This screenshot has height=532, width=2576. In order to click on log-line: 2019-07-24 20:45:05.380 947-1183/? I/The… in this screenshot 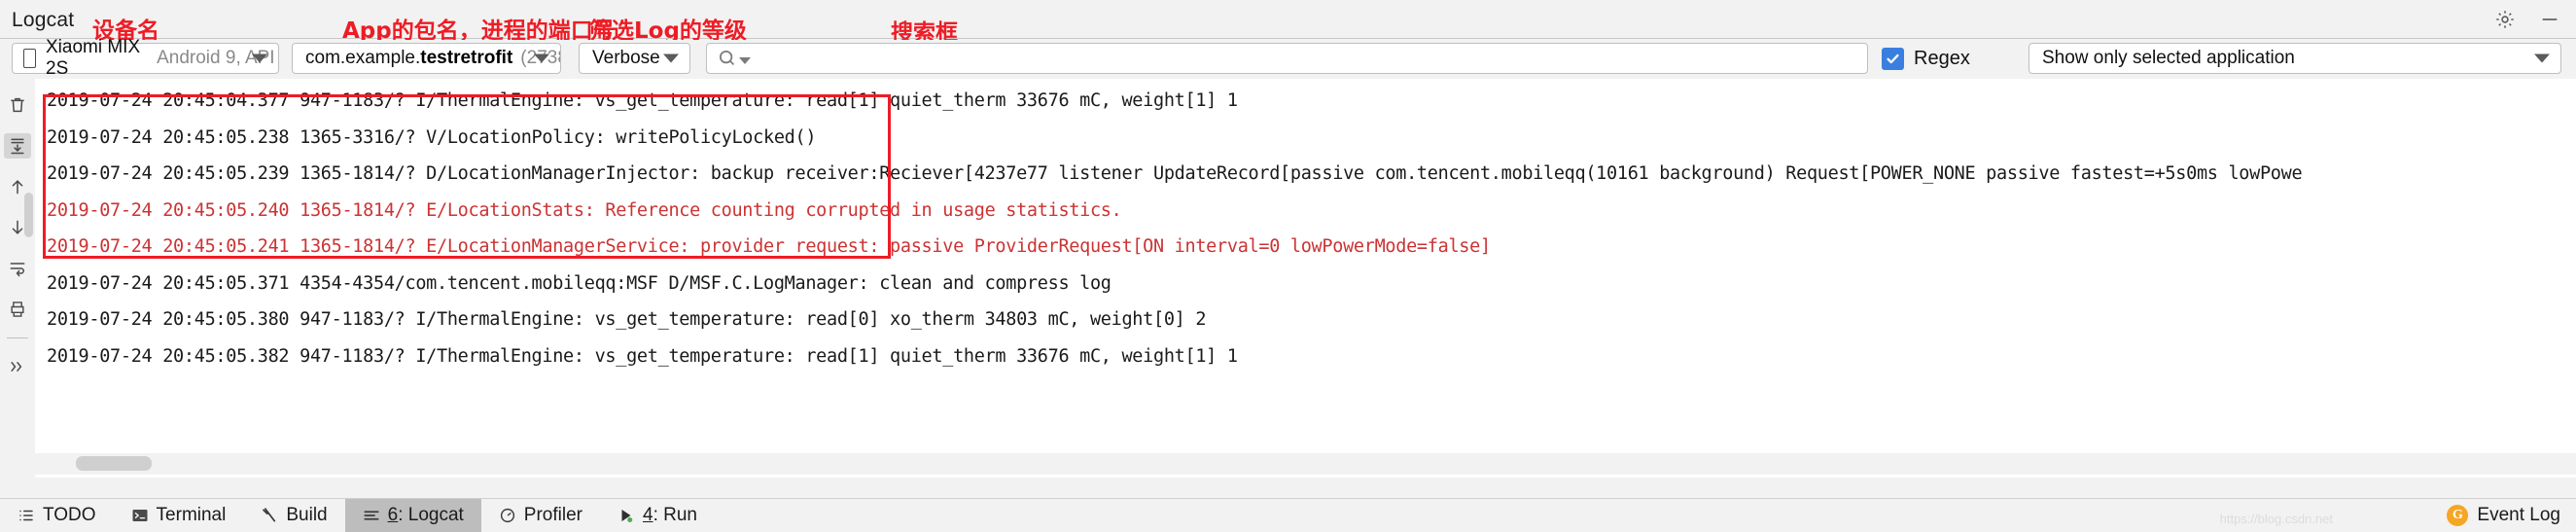, I will do `click(627, 319)`.